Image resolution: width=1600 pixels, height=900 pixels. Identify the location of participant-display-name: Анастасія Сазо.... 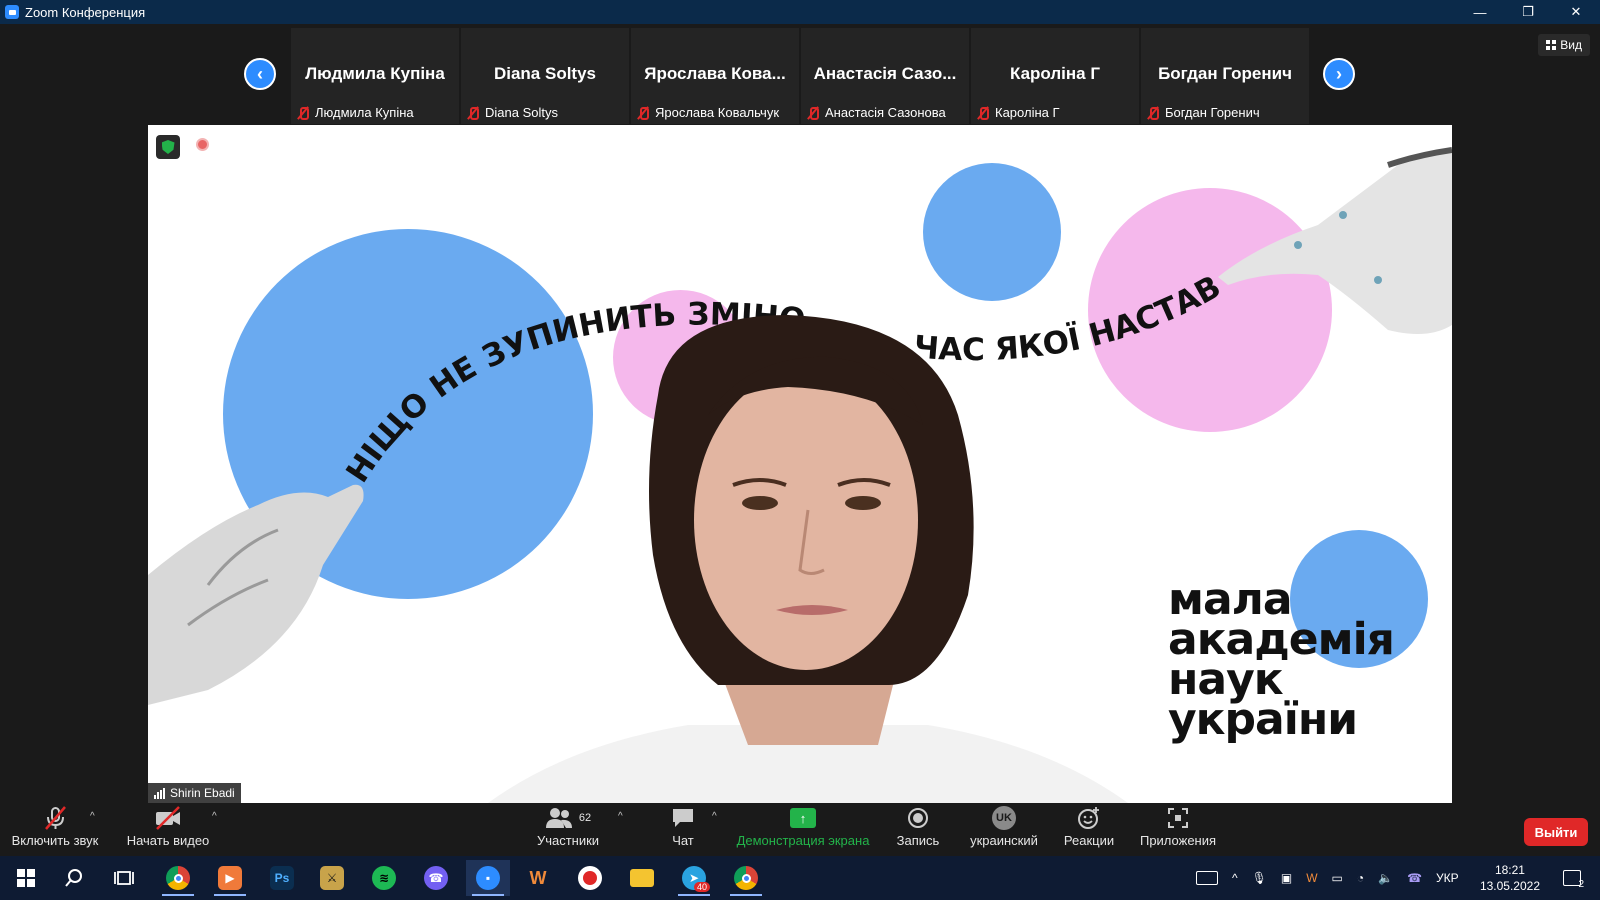
(885, 73).